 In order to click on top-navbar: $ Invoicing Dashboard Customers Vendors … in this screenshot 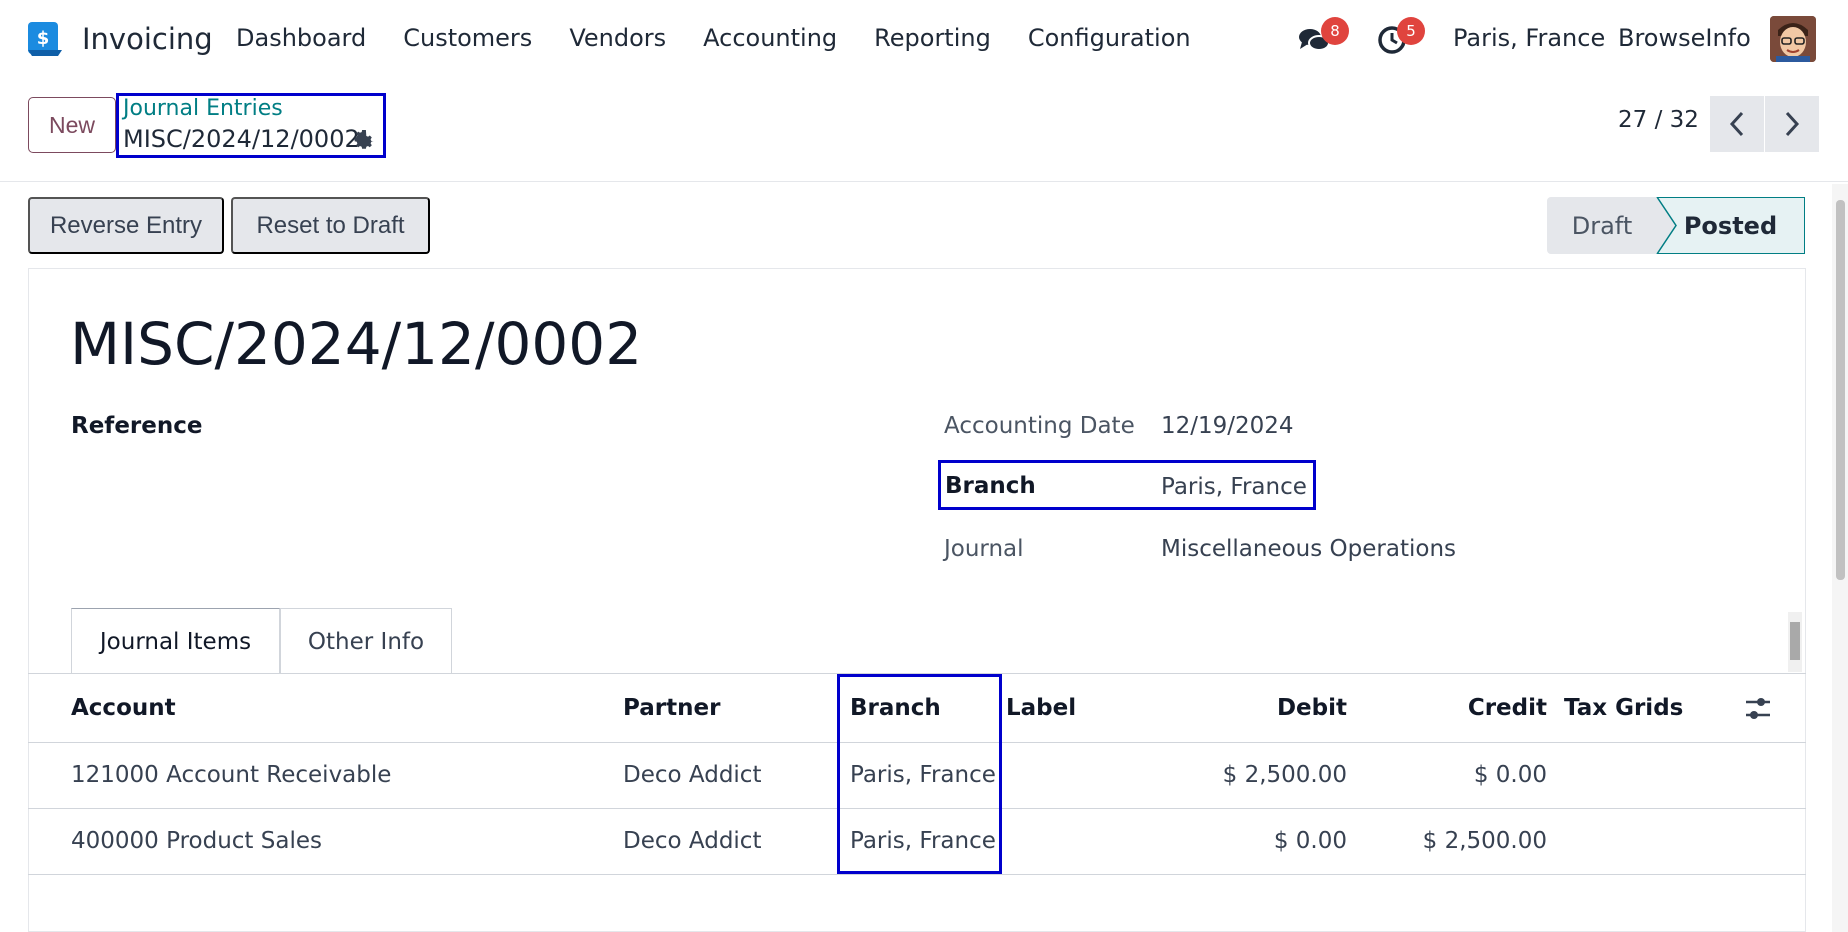, I will do `click(924, 40)`.